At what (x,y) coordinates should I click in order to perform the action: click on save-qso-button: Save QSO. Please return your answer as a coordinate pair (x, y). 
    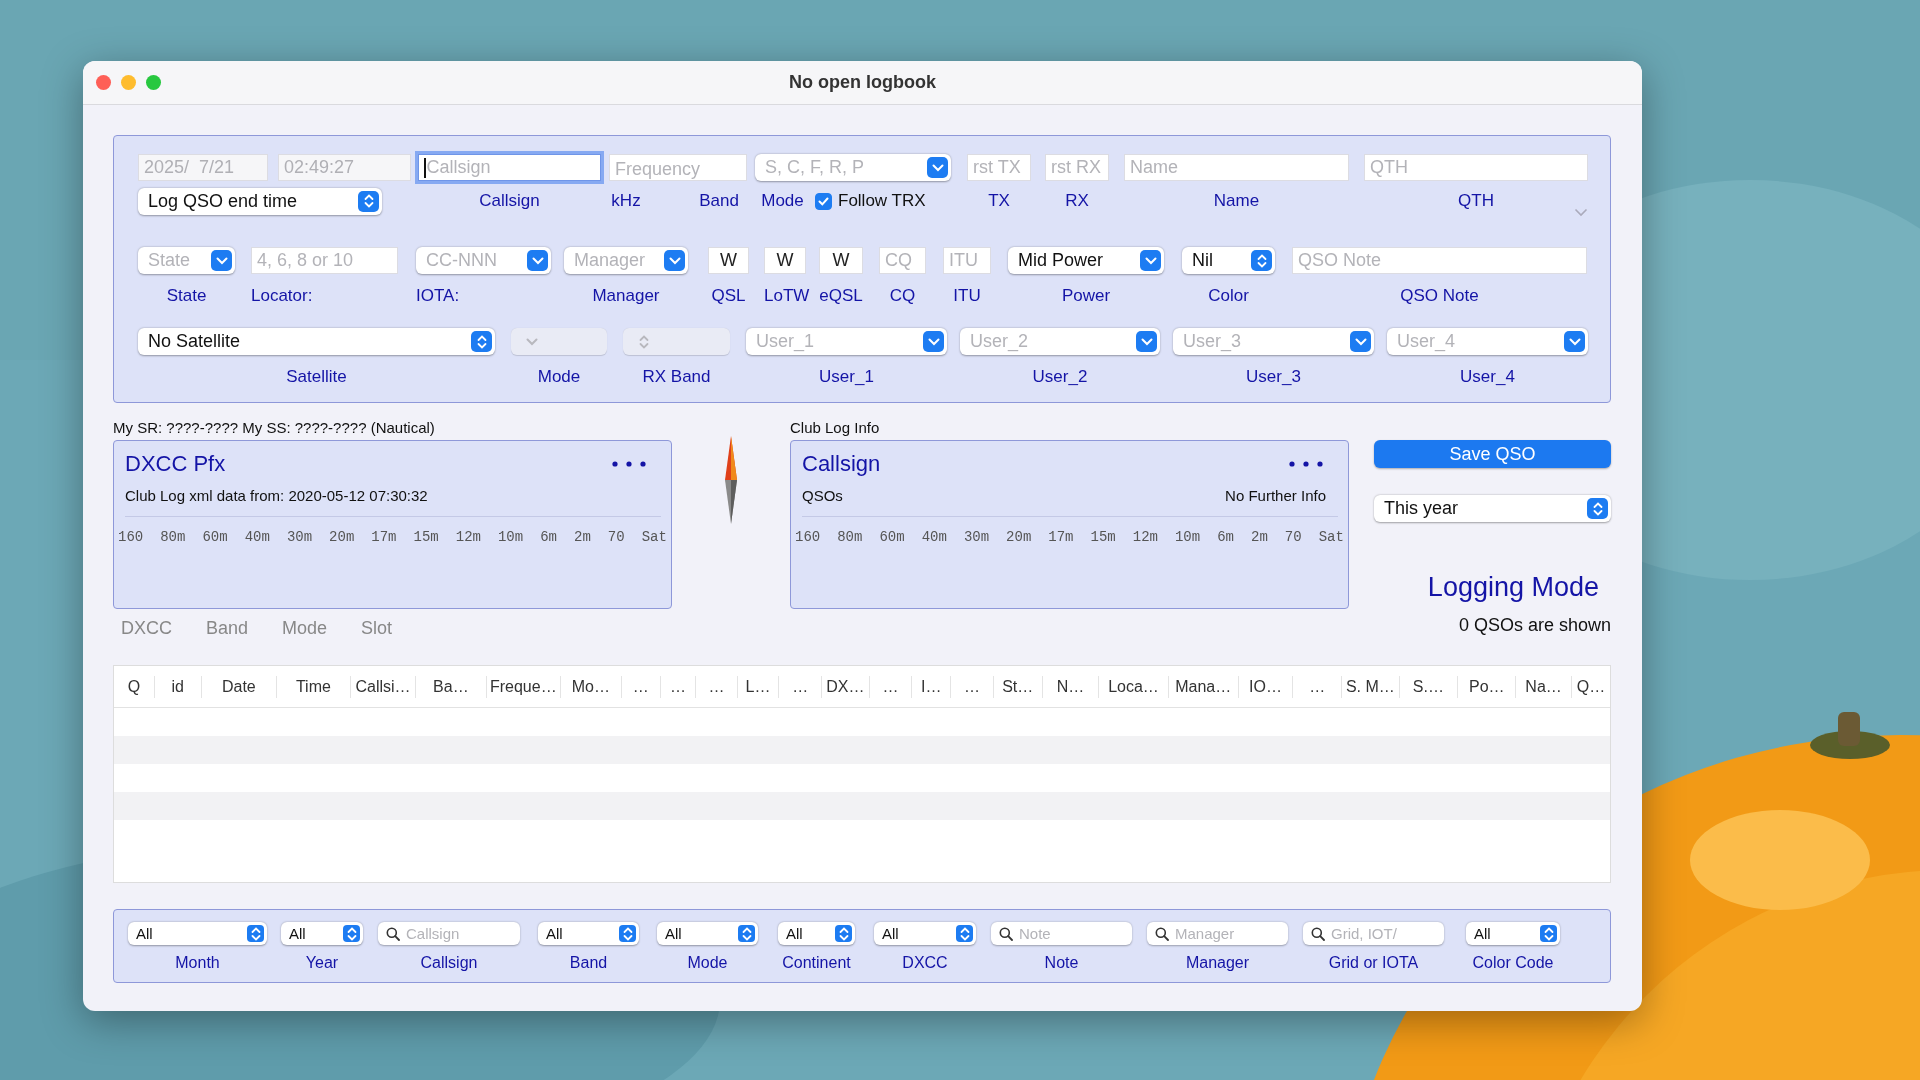
    Looking at the image, I should click on (1492, 454).